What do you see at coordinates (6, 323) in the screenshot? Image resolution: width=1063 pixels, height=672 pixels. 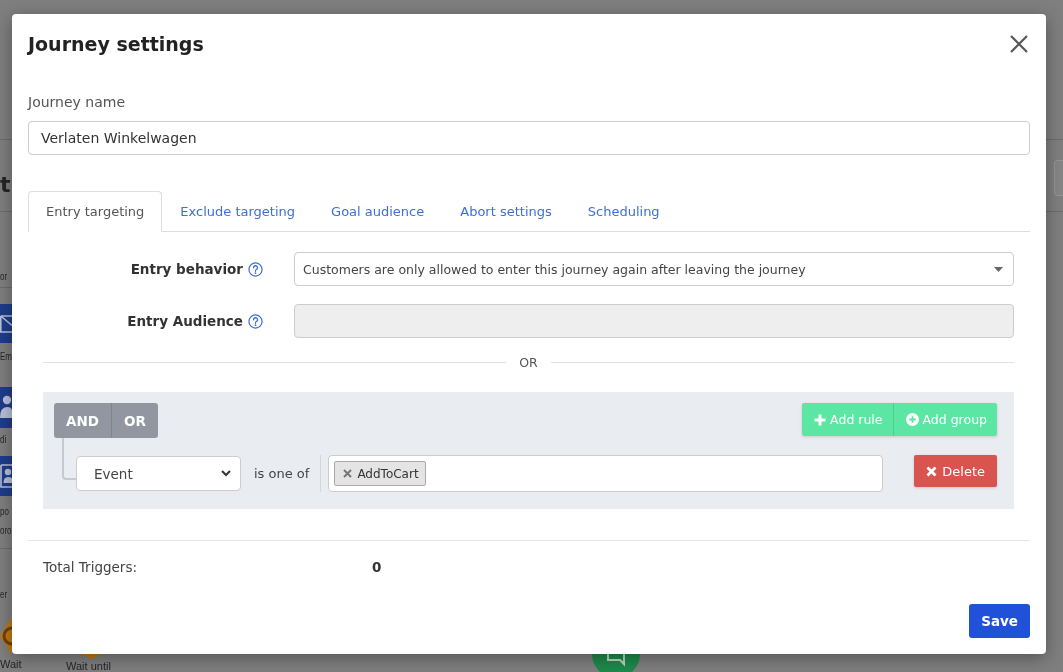 I see `envelope-icon` at bounding box center [6, 323].